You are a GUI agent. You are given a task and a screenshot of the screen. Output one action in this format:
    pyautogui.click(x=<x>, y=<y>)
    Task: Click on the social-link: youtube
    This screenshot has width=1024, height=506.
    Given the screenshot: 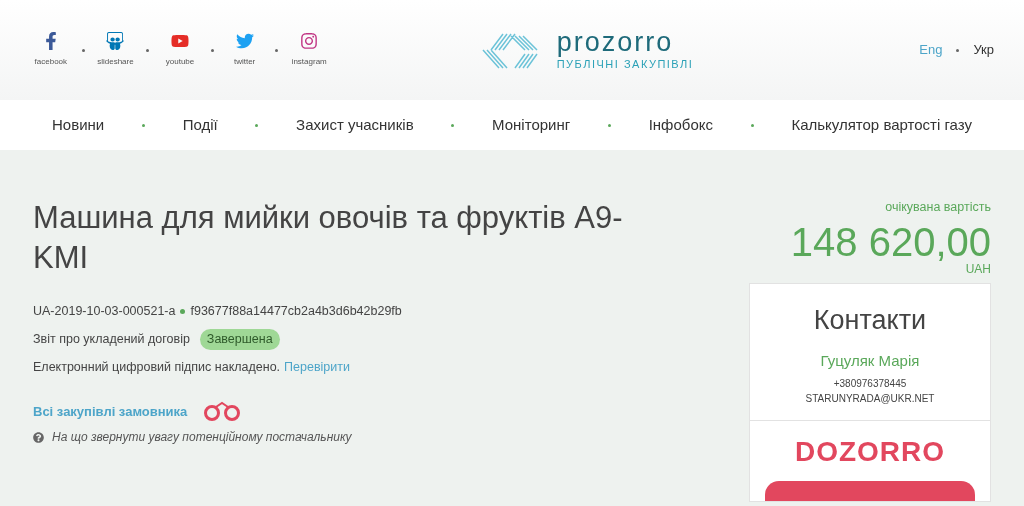 What is the action you would take?
    pyautogui.click(x=180, y=50)
    